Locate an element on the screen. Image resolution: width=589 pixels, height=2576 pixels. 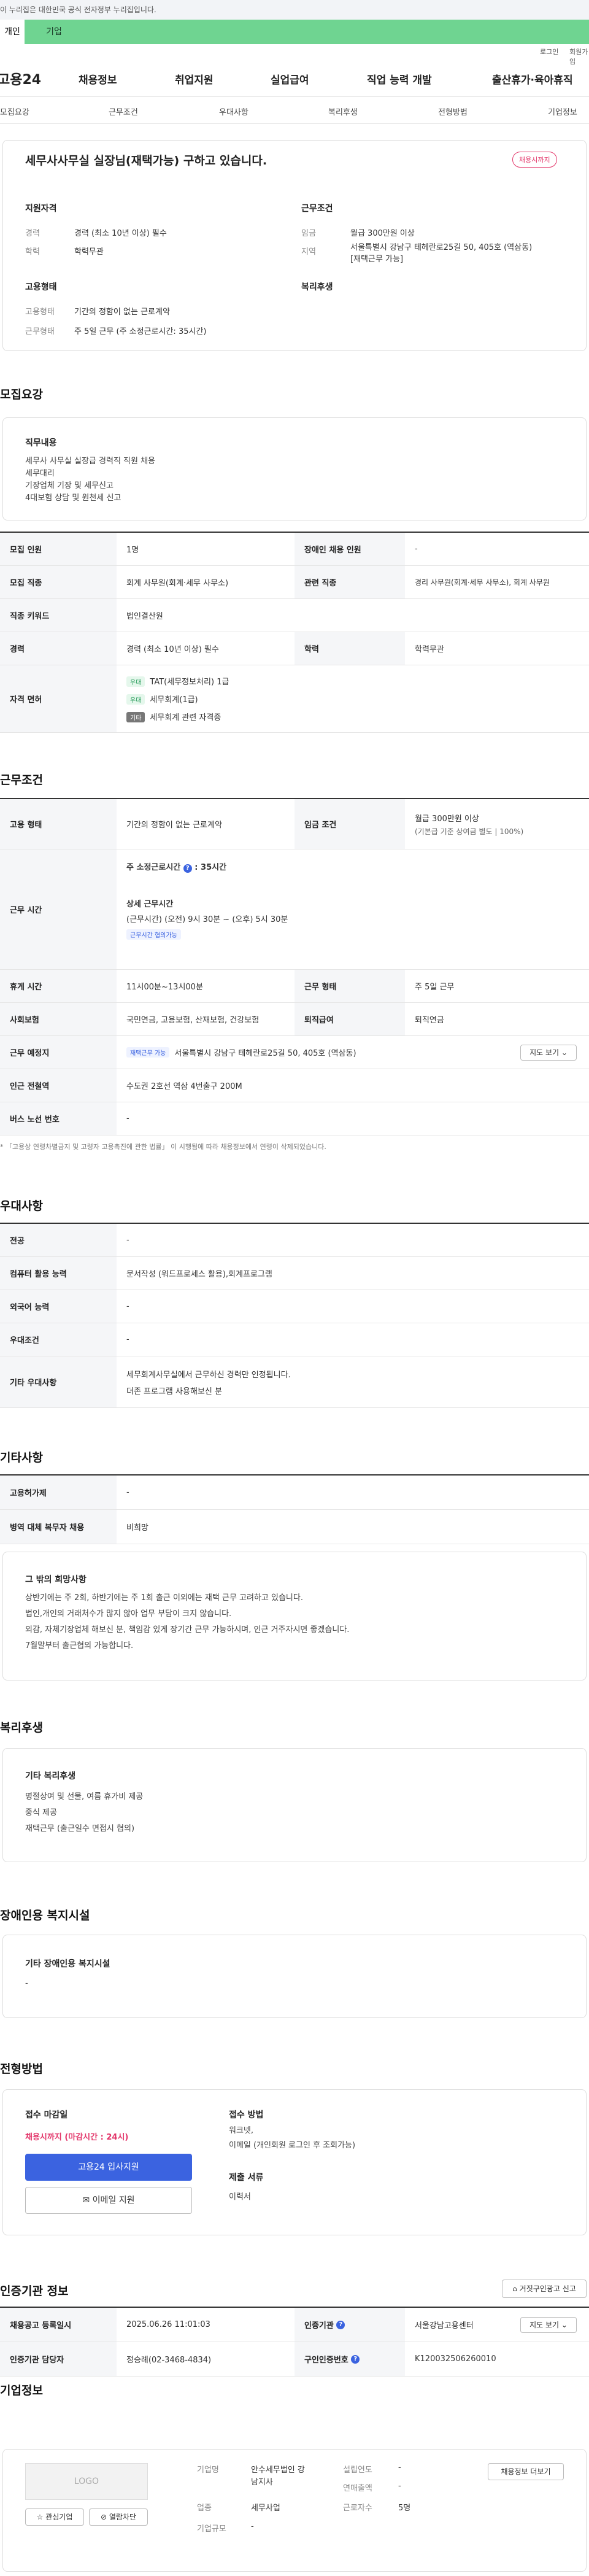
weekly-value: 35시간 is located at coordinates (214, 867).